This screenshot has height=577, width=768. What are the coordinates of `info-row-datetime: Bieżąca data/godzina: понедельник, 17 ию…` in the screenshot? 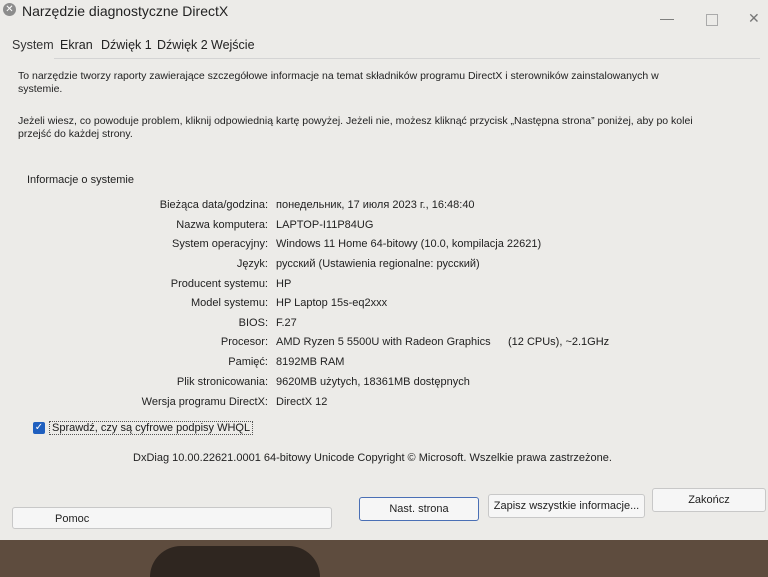 It's located at (350, 208).